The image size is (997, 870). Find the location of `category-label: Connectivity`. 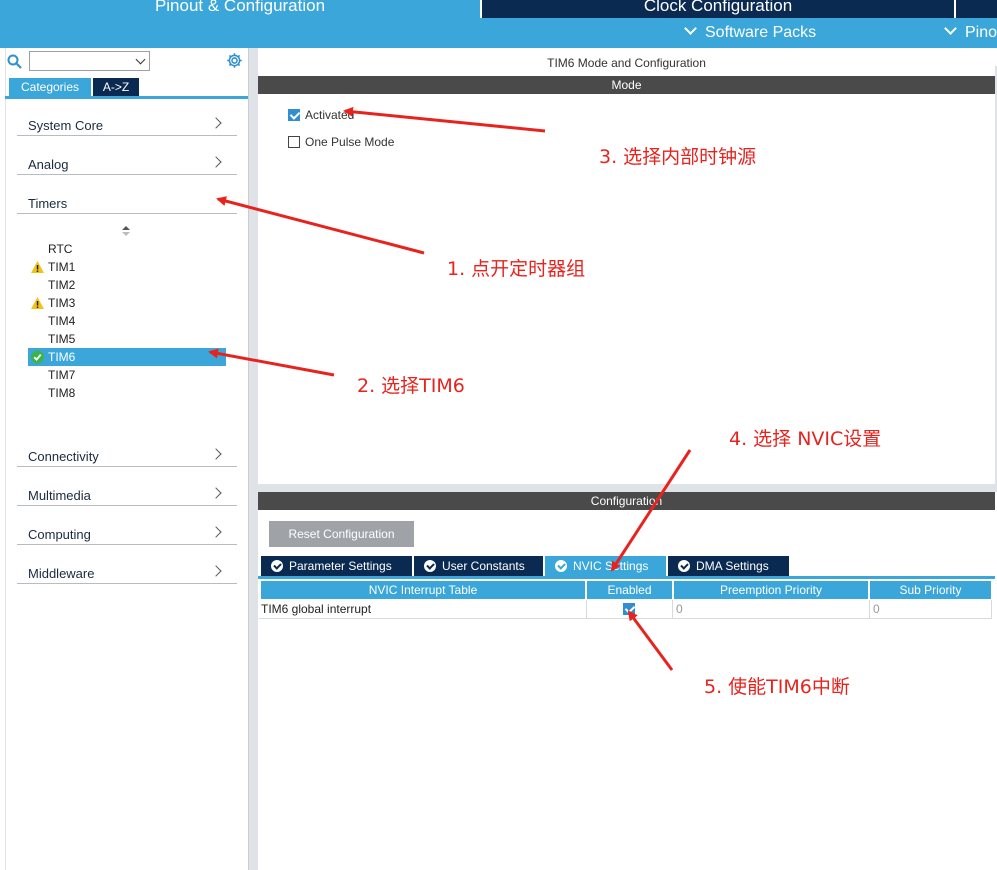

category-label: Connectivity is located at coordinates (63, 456).